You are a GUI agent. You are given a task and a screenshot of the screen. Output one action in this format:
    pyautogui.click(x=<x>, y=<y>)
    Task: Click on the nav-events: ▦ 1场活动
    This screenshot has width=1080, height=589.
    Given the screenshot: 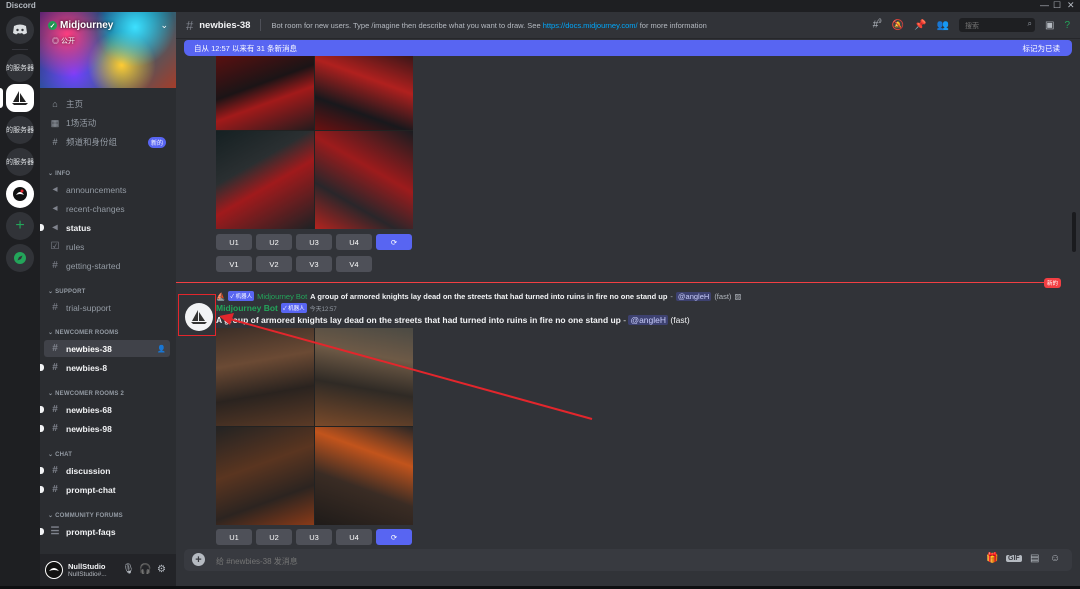 What is the action you would take?
    pyautogui.click(x=110, y=123)
    